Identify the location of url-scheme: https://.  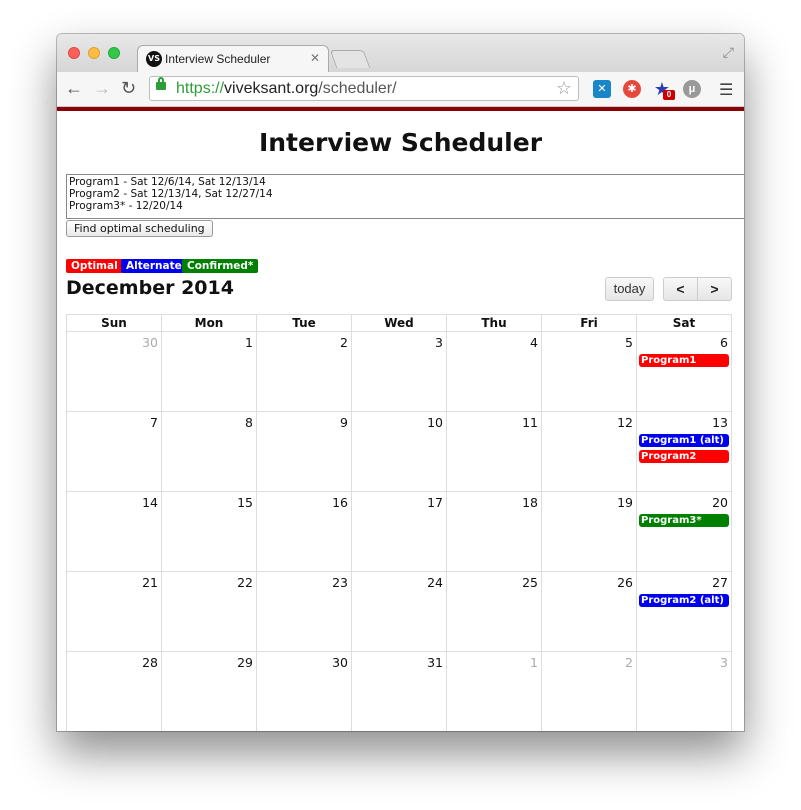
(200, 88).